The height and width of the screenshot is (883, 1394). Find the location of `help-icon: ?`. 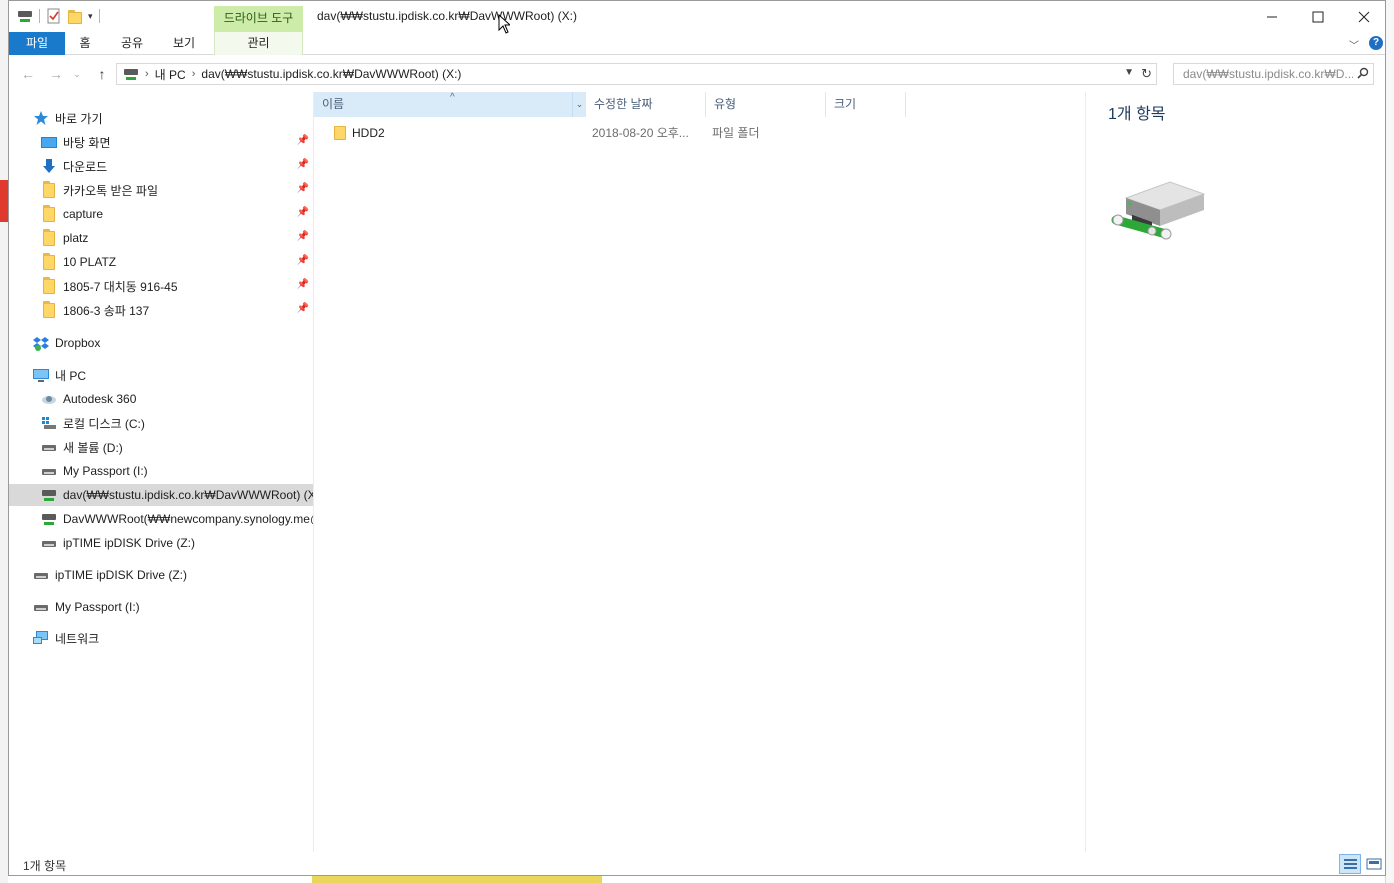

help-icon: ? is located at coordinates (1376, 43).